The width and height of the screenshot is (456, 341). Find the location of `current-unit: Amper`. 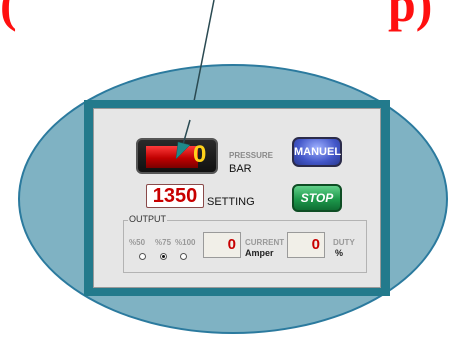

current-unit: Amper is located at coordinates (259, 253).